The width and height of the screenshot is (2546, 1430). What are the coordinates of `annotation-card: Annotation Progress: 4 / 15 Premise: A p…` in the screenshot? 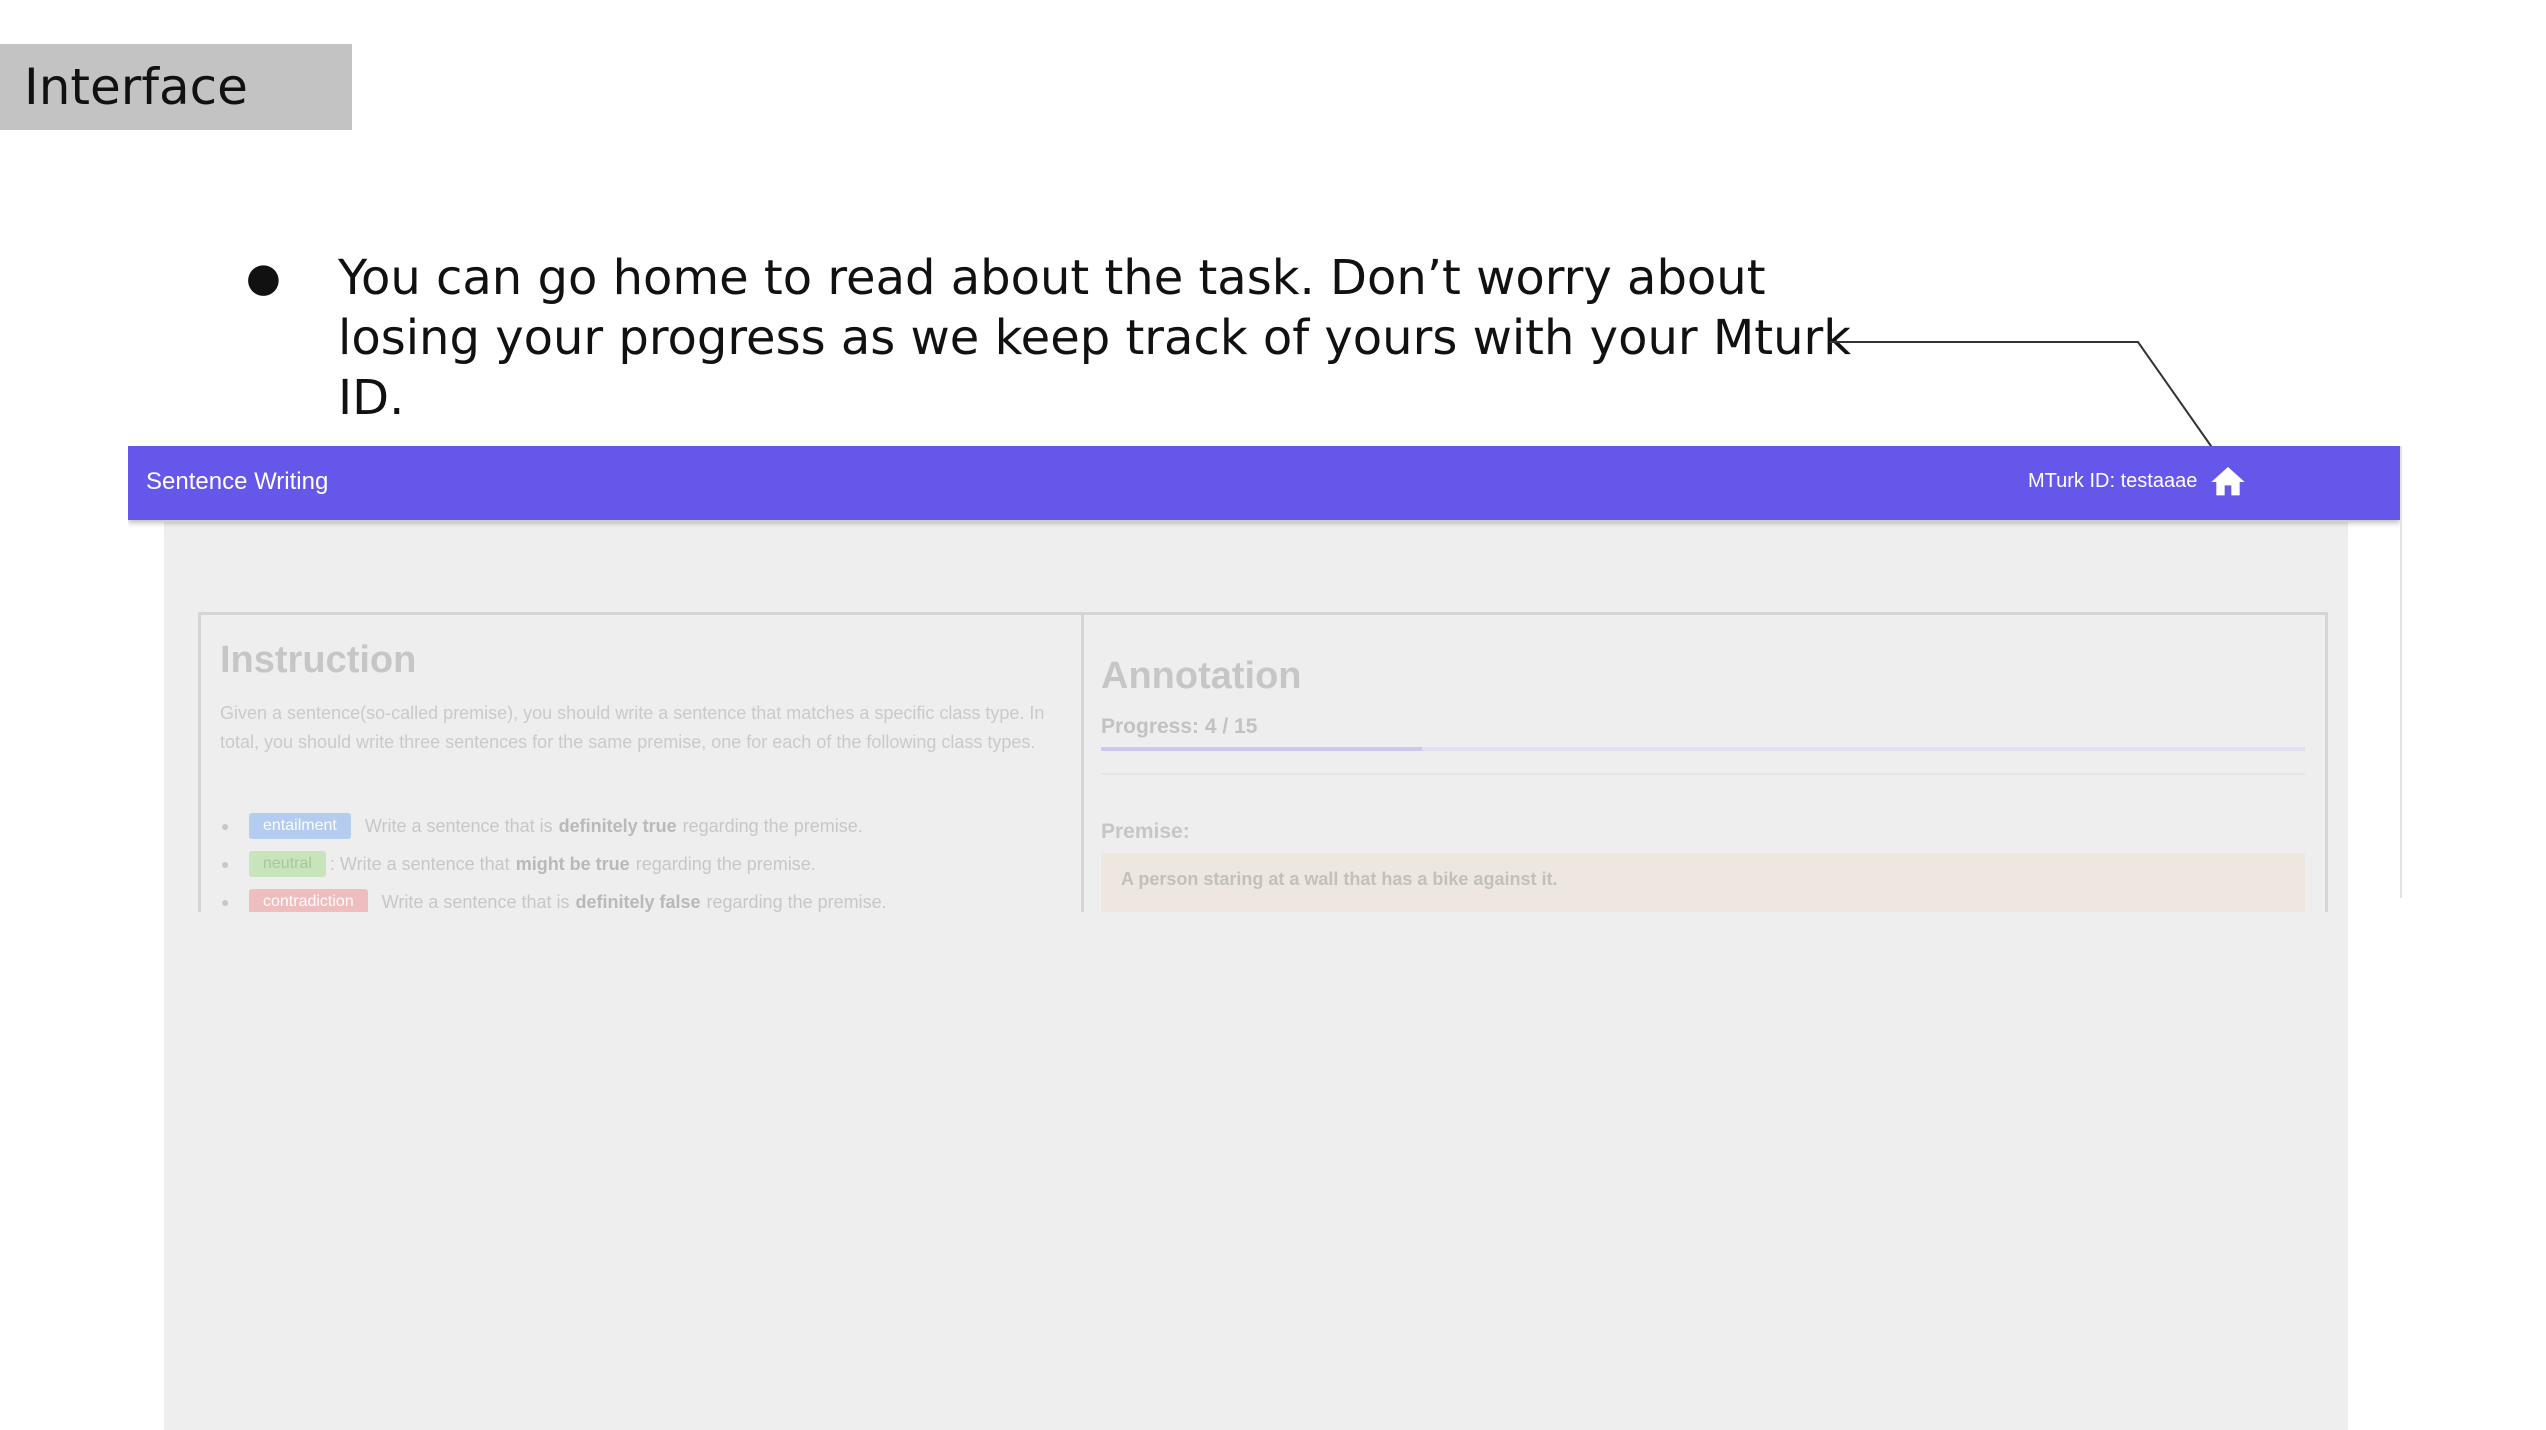 It's located at (1706, 762).